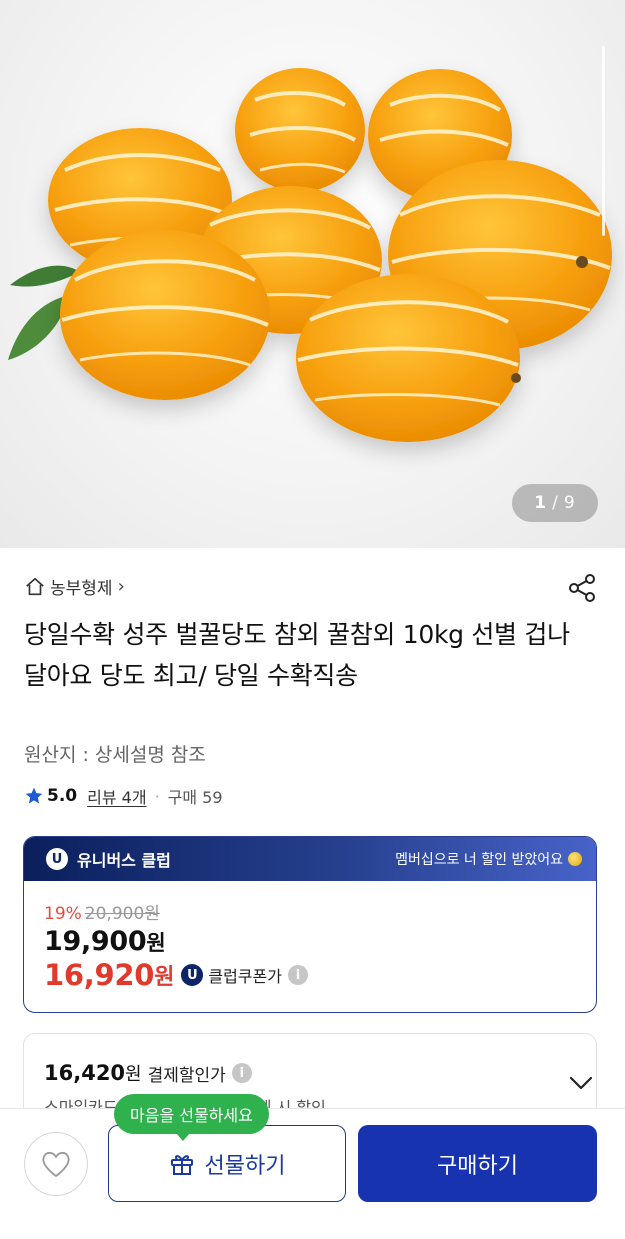 The image size is (625, 1239). Describe the element at coordinates (176, 911) in the screenshot. I see `original-price-row: 19% 20,900원` at that location.